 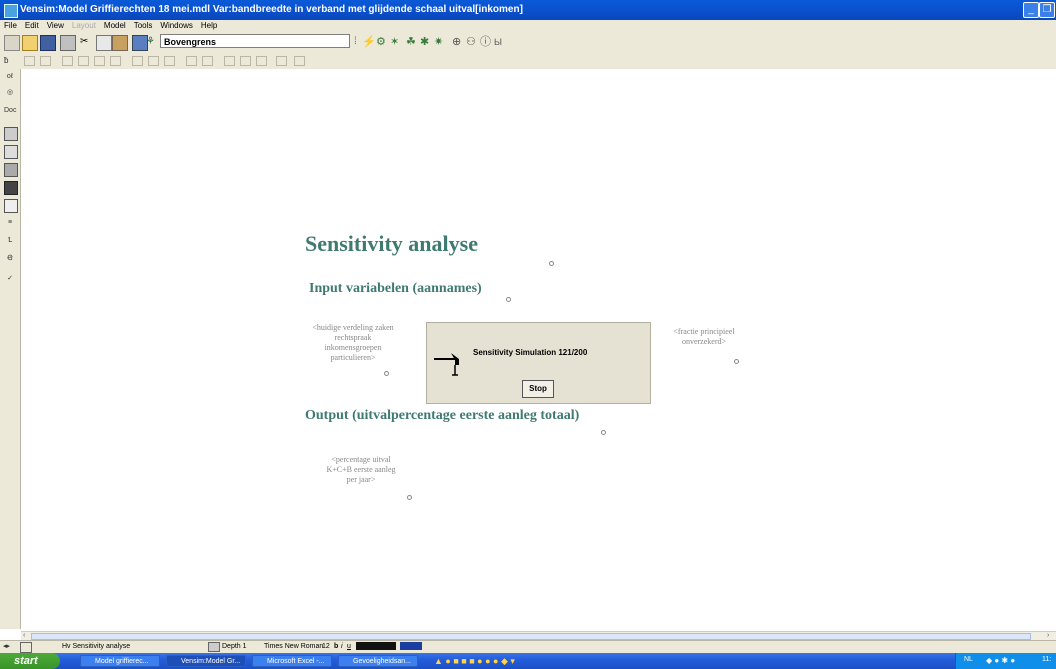 I want to click on scroll-right-icon: ›, so click(x=1048, y=635).